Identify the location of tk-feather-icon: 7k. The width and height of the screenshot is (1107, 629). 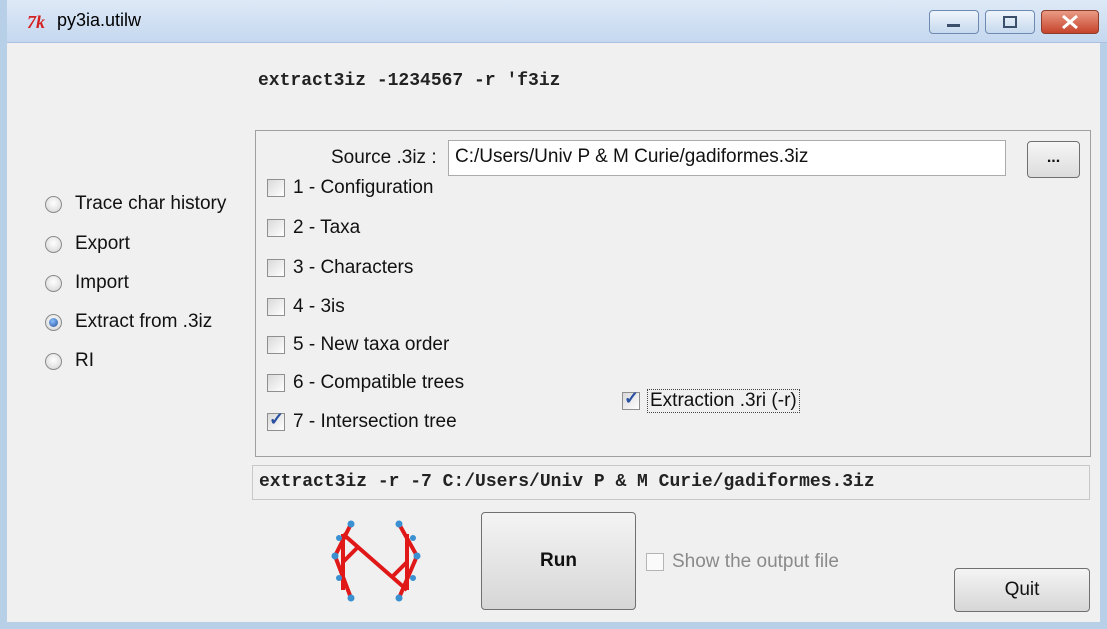
(36, 22).